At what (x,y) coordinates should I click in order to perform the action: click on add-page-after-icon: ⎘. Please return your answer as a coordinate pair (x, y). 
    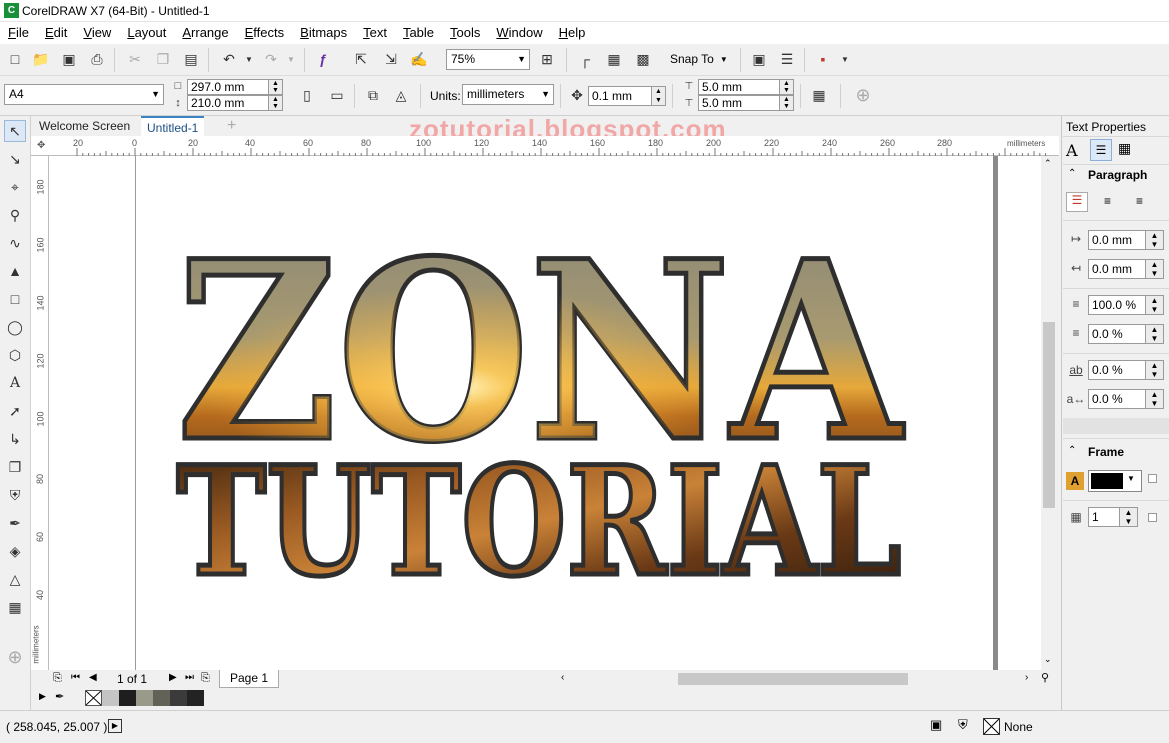
    Looking at the image, I should click on (205, 678).